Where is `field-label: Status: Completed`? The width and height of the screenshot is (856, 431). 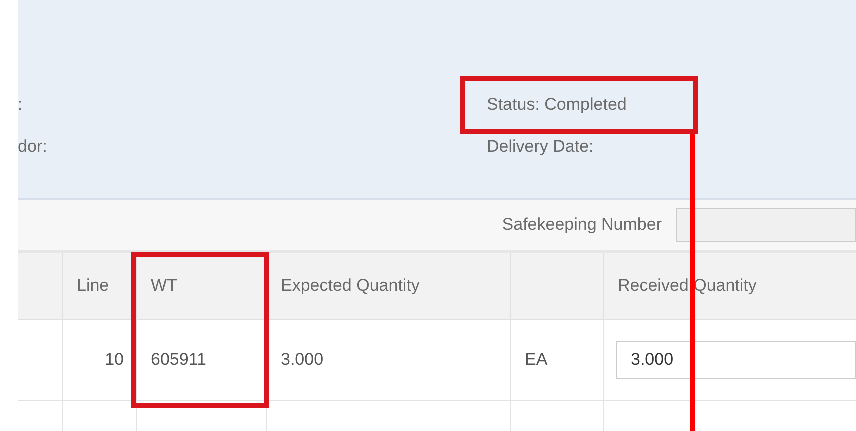
field-label: Status: Completed is located at coordinates (557, 105).